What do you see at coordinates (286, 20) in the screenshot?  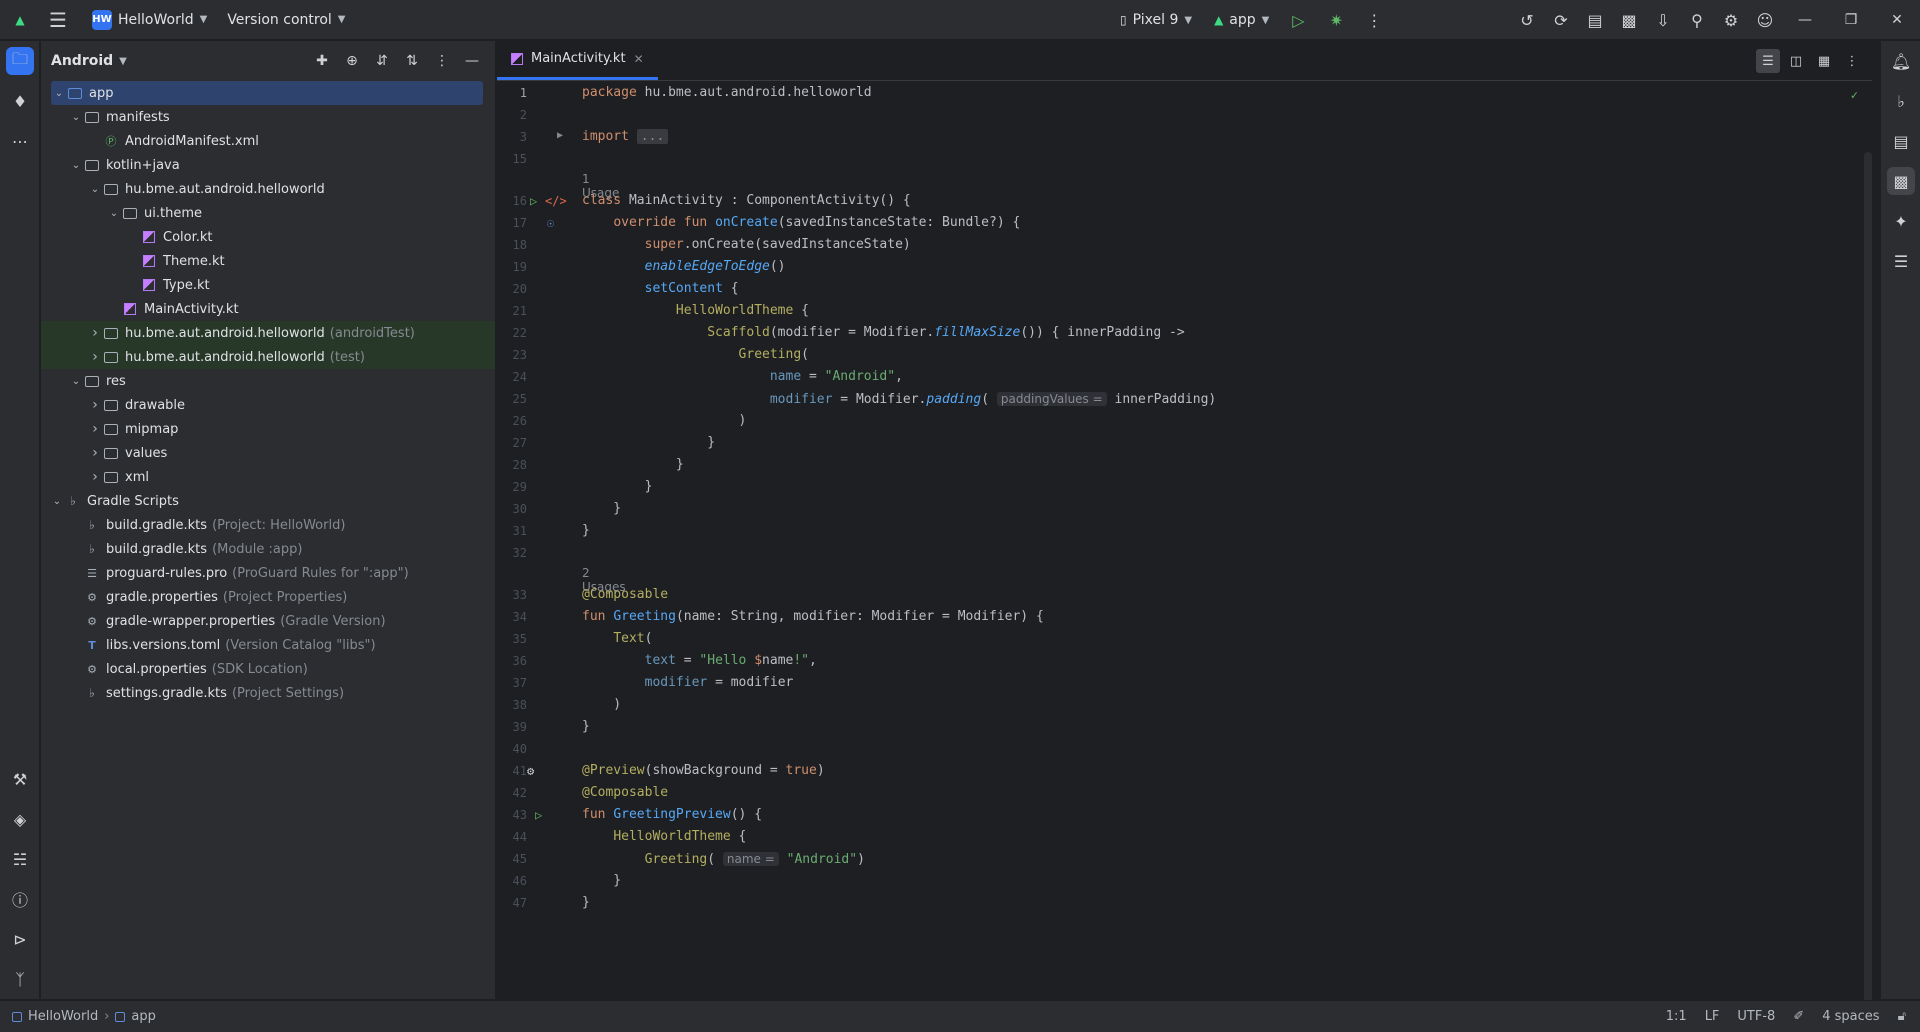 I see `vcs-widget: Version control ▼` at bounding box center [286, 20].